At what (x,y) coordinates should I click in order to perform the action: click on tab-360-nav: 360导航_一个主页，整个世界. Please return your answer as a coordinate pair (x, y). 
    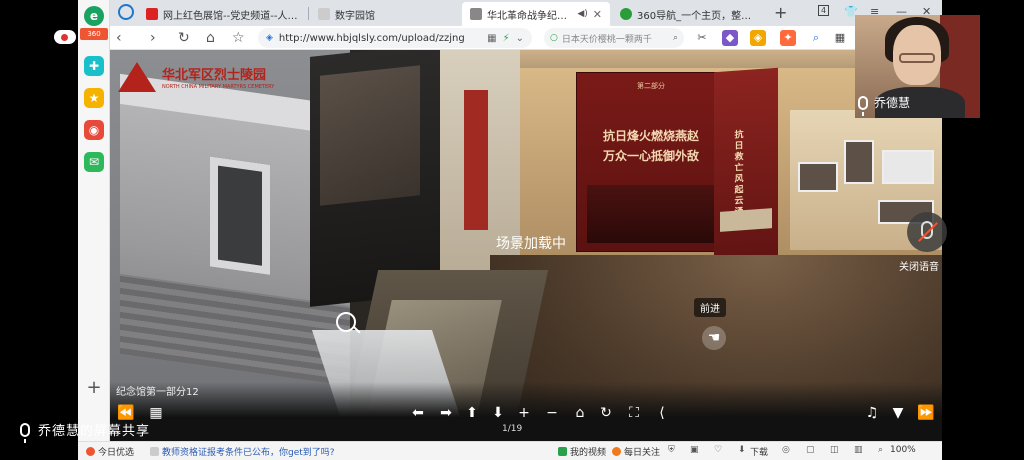
    Looking at the image, I should click on (690, 14).